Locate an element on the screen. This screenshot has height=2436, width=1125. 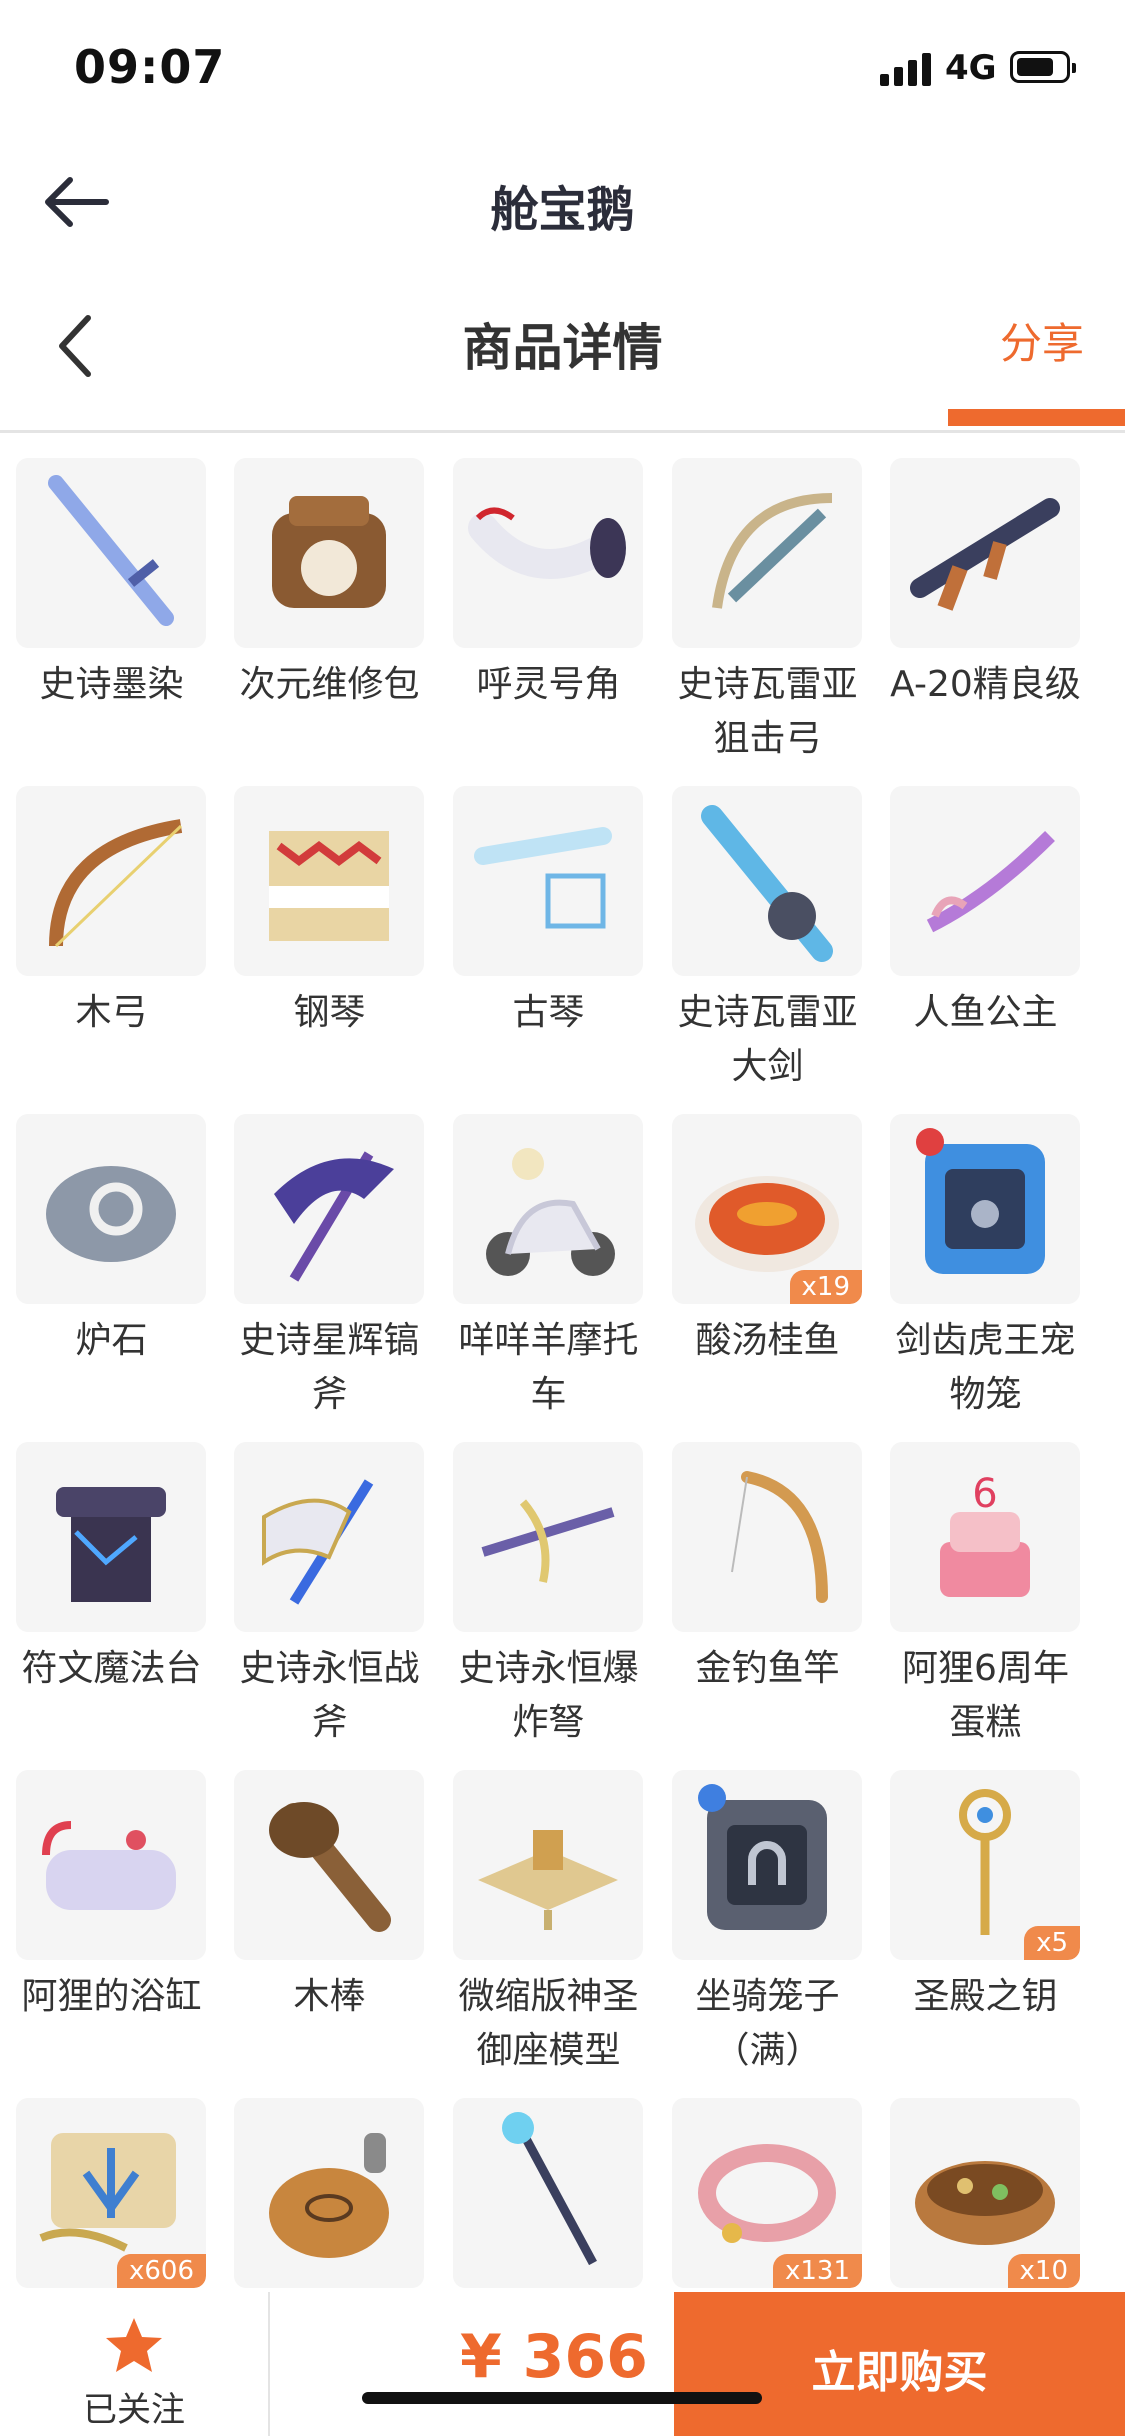
item-card: x606 is located at coordinates (111, 2193).